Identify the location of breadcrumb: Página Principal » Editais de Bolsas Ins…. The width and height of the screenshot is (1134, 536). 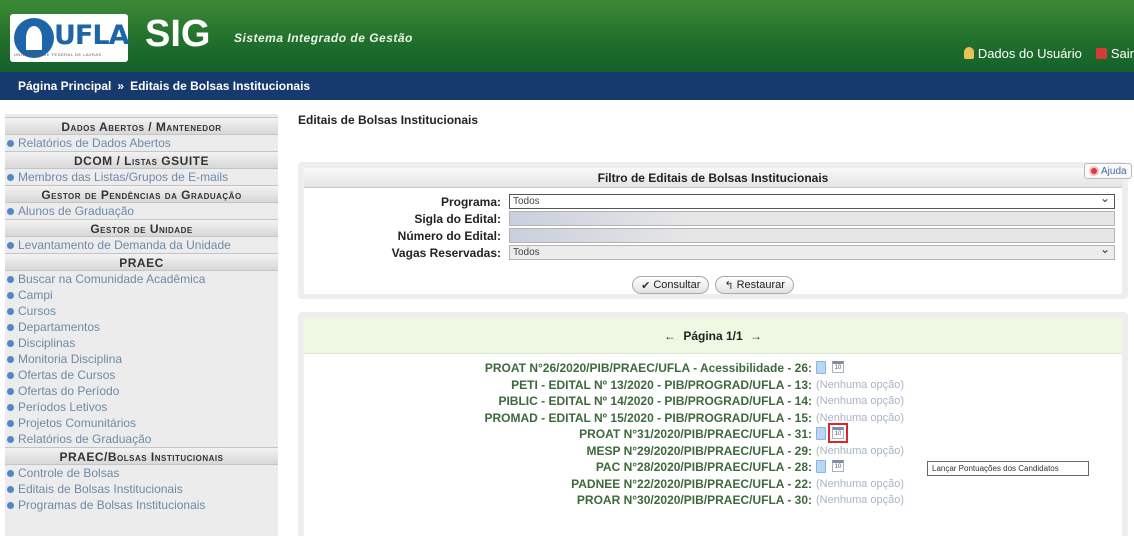
(567, 86).